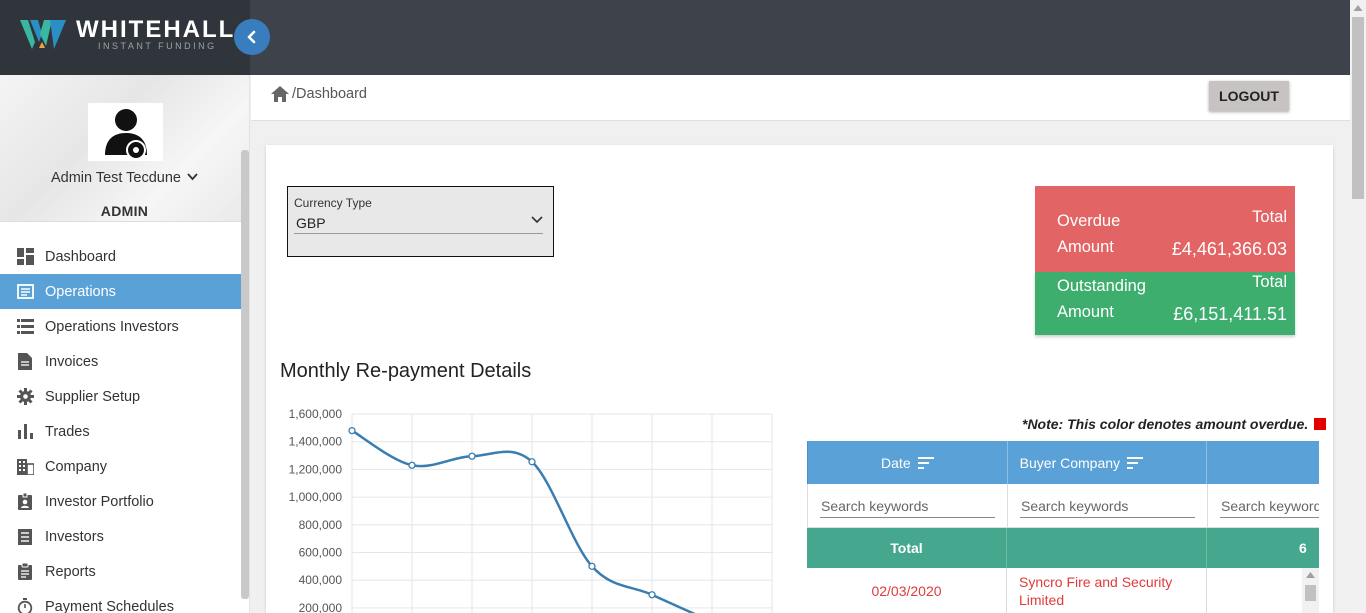 The width and height of the screenshot is (1366, 613). Describe the element at coordinates (1070, 462) in the screenshot. I see `column-header-label: Buyer Company` at that location.